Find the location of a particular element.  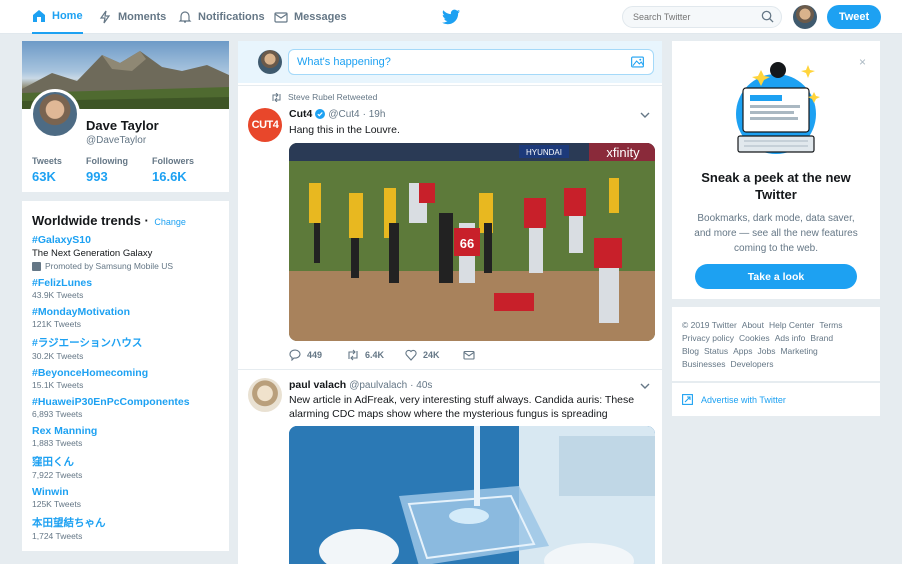

footer-link: Marketing is located at coordinates (798, 351).